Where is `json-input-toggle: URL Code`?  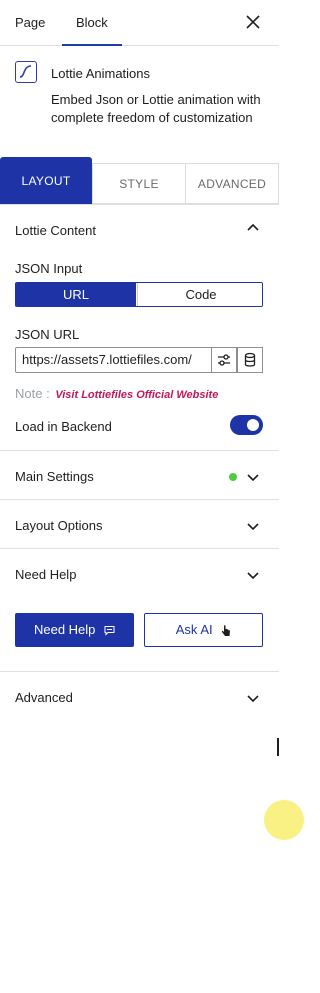 json-input-toggle: URL Code is located at coordinates (139, 294).